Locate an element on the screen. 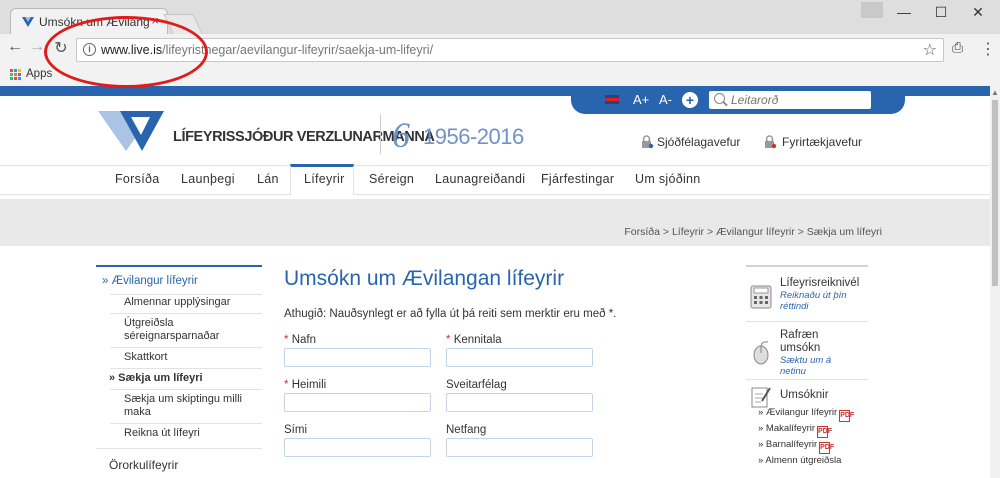 This screenshot has height=478, width=1000. form-link-makalifeyrir: » Makalífeyrir PDF is located at coordinates (795, 430).